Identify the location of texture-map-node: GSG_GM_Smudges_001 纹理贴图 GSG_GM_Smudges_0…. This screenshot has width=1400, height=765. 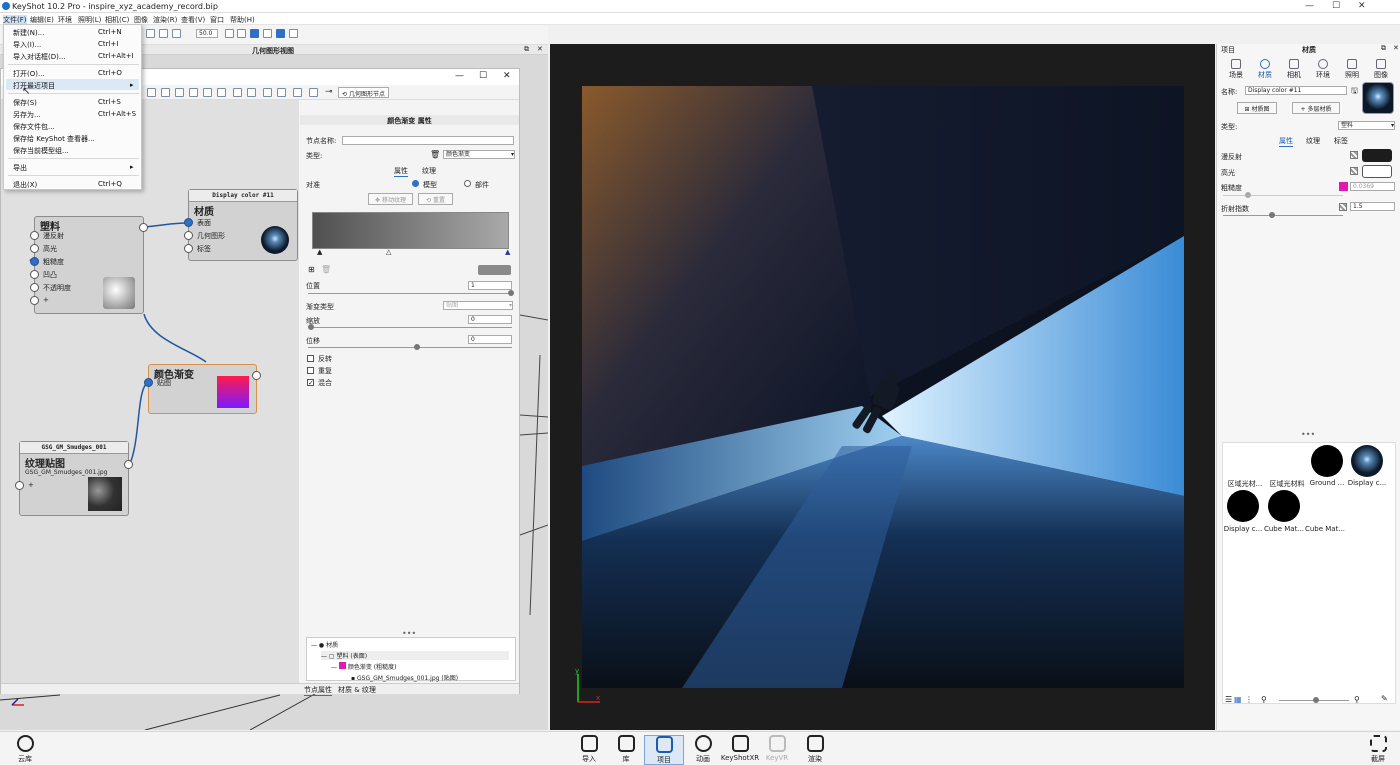
(74, 478).